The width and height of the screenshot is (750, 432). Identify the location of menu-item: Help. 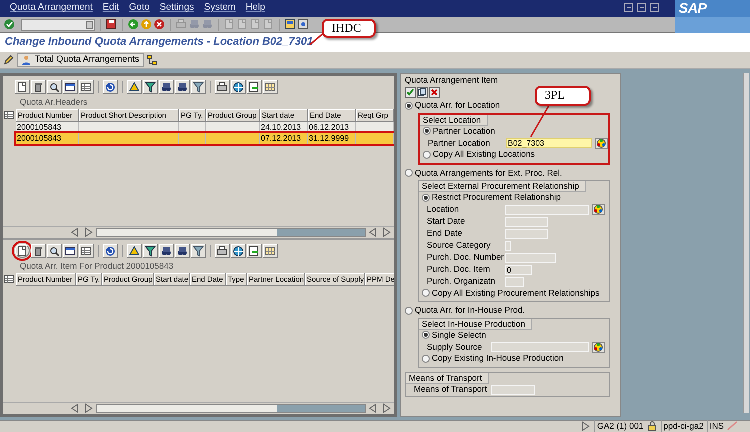
(256, 8).